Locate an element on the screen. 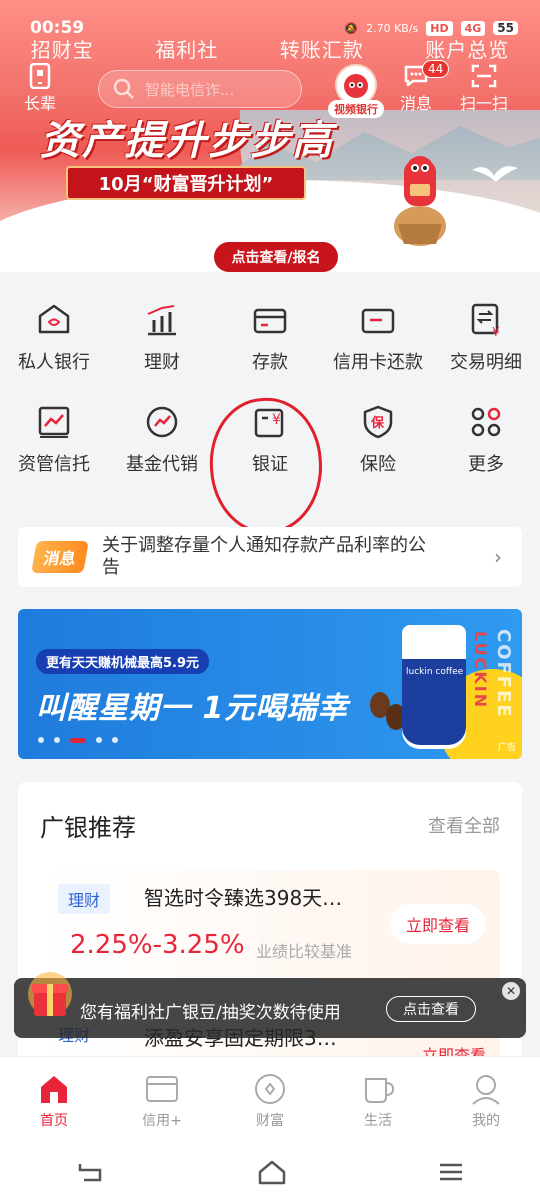  ad-pill: 更有天天赚机械最高5.9元 is located at coordinates (123, 661).